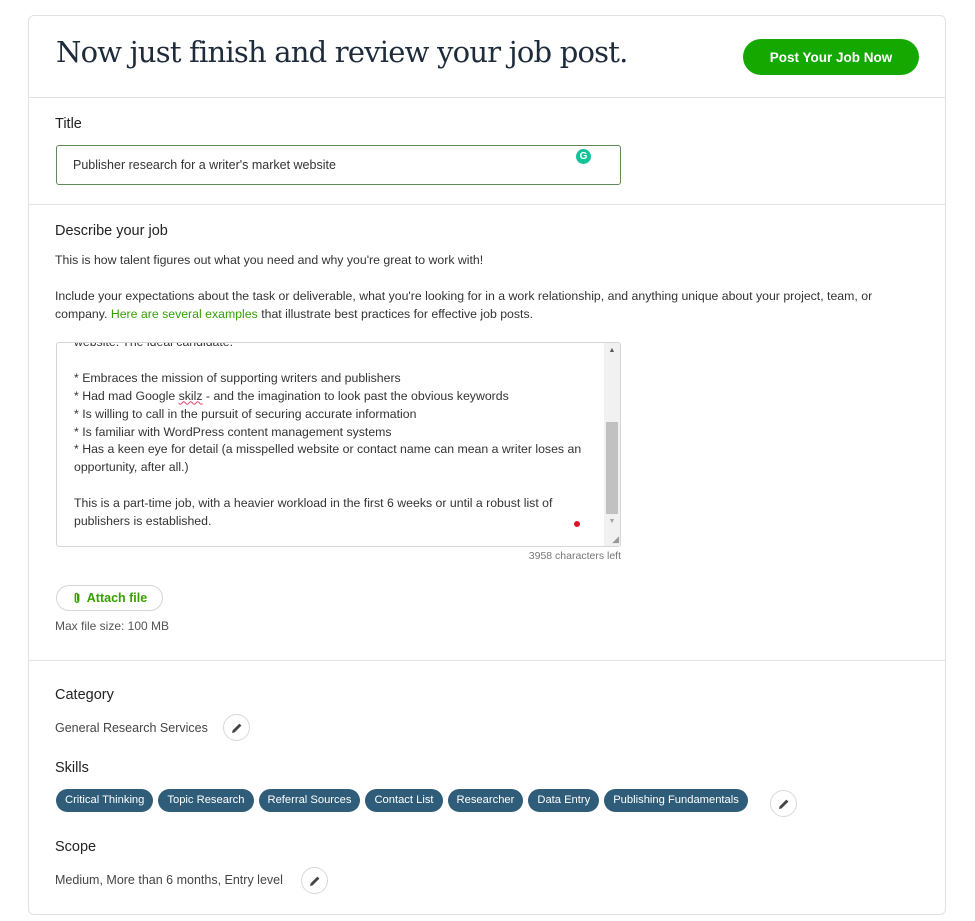 Image resolution: width=975 pixels, height=921 pixels. I want to click on resize-grip-icon: ◢, so click(613, 539).